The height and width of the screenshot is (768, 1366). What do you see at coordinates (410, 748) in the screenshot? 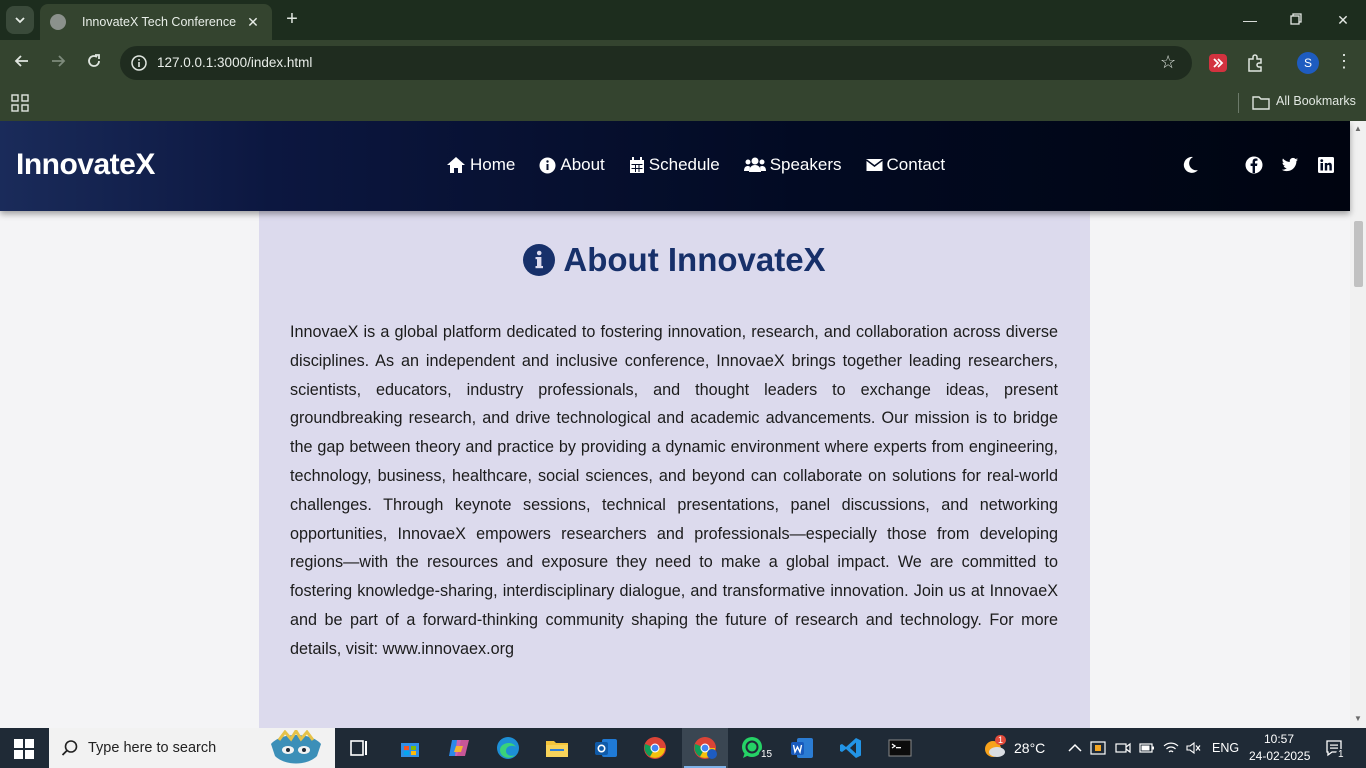
I see `microsoft-store-icon` at bounding box center [410, 748].